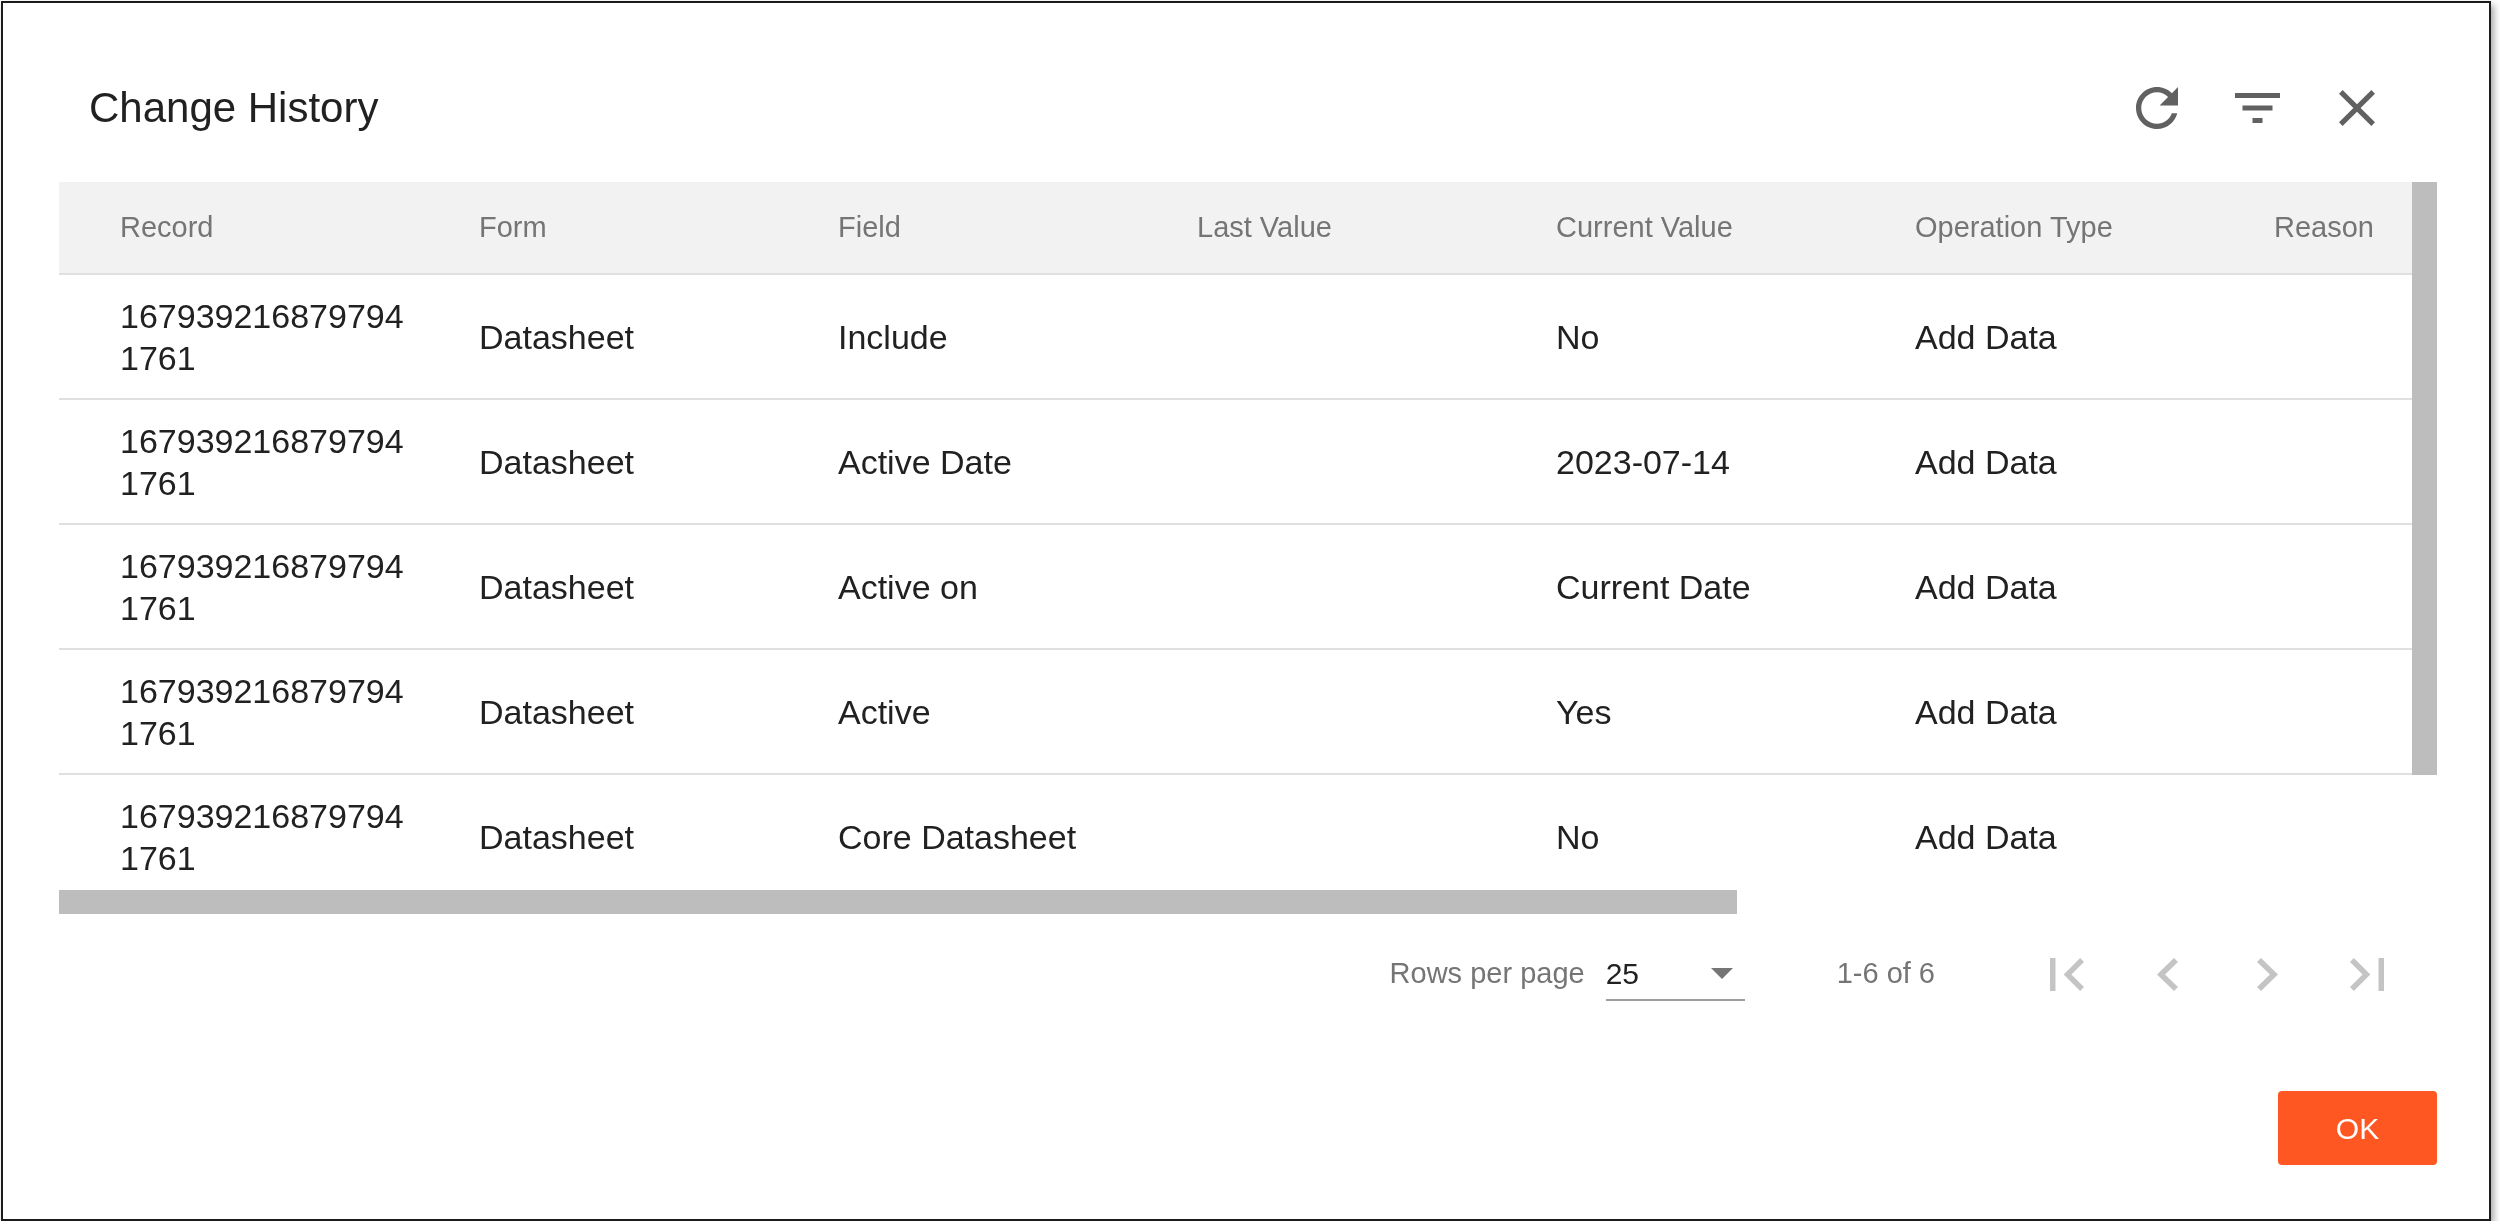 The width and height of the screenshot is (2500, 1230). Describe the element at coordinates (898, 902) in the screenshot. I see `horizontal-scrollbar-thumb` at that location.